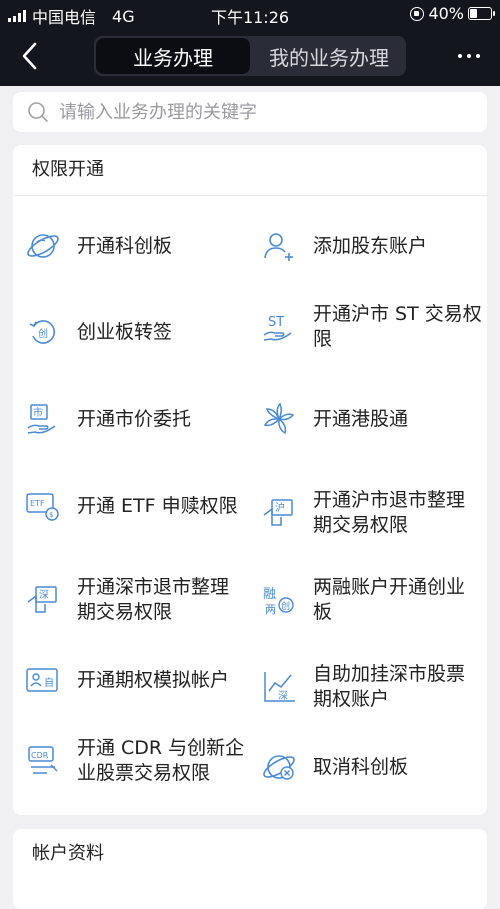  What do you see at coordinates (469, 56) in the screenshot?
I see `more-dots-icon` at bounding box center [469, 56].